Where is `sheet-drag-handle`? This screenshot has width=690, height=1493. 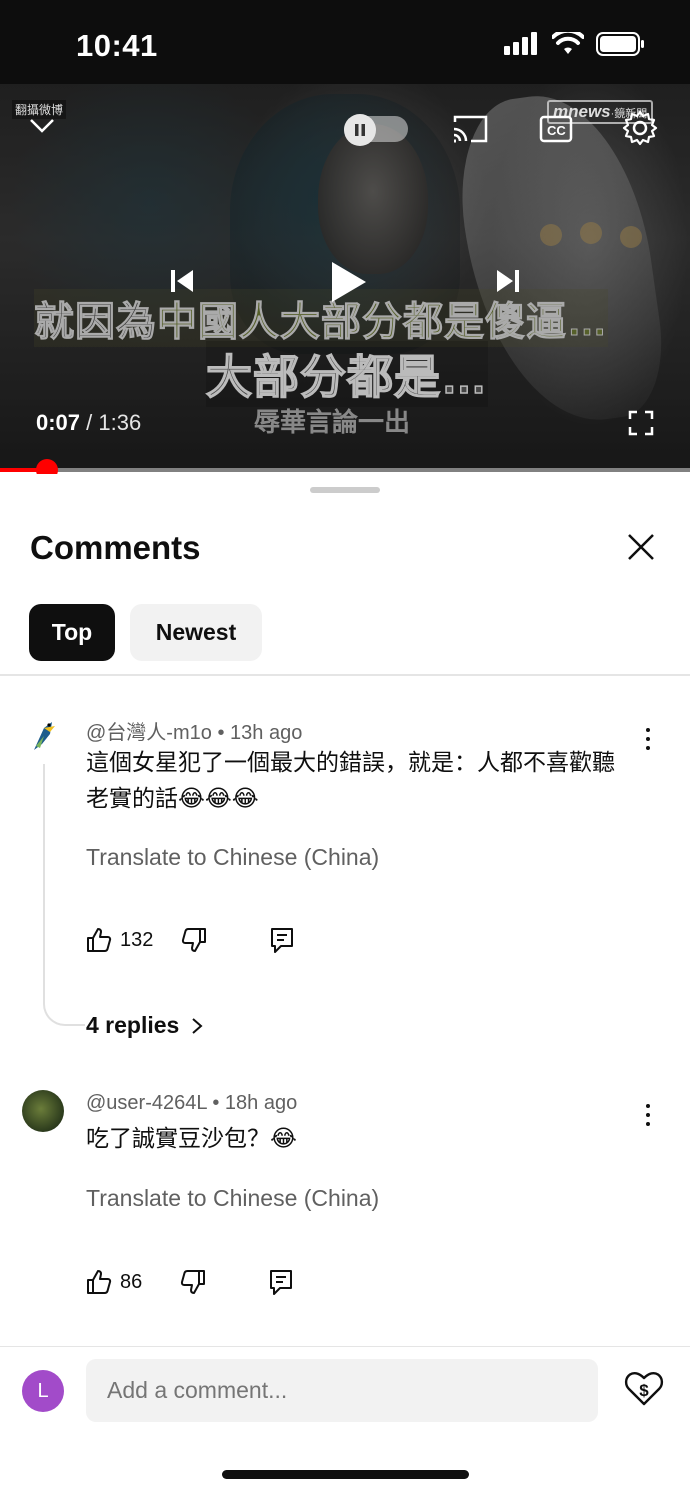
sheet-drag-handle is located at coordinates (345, 490).